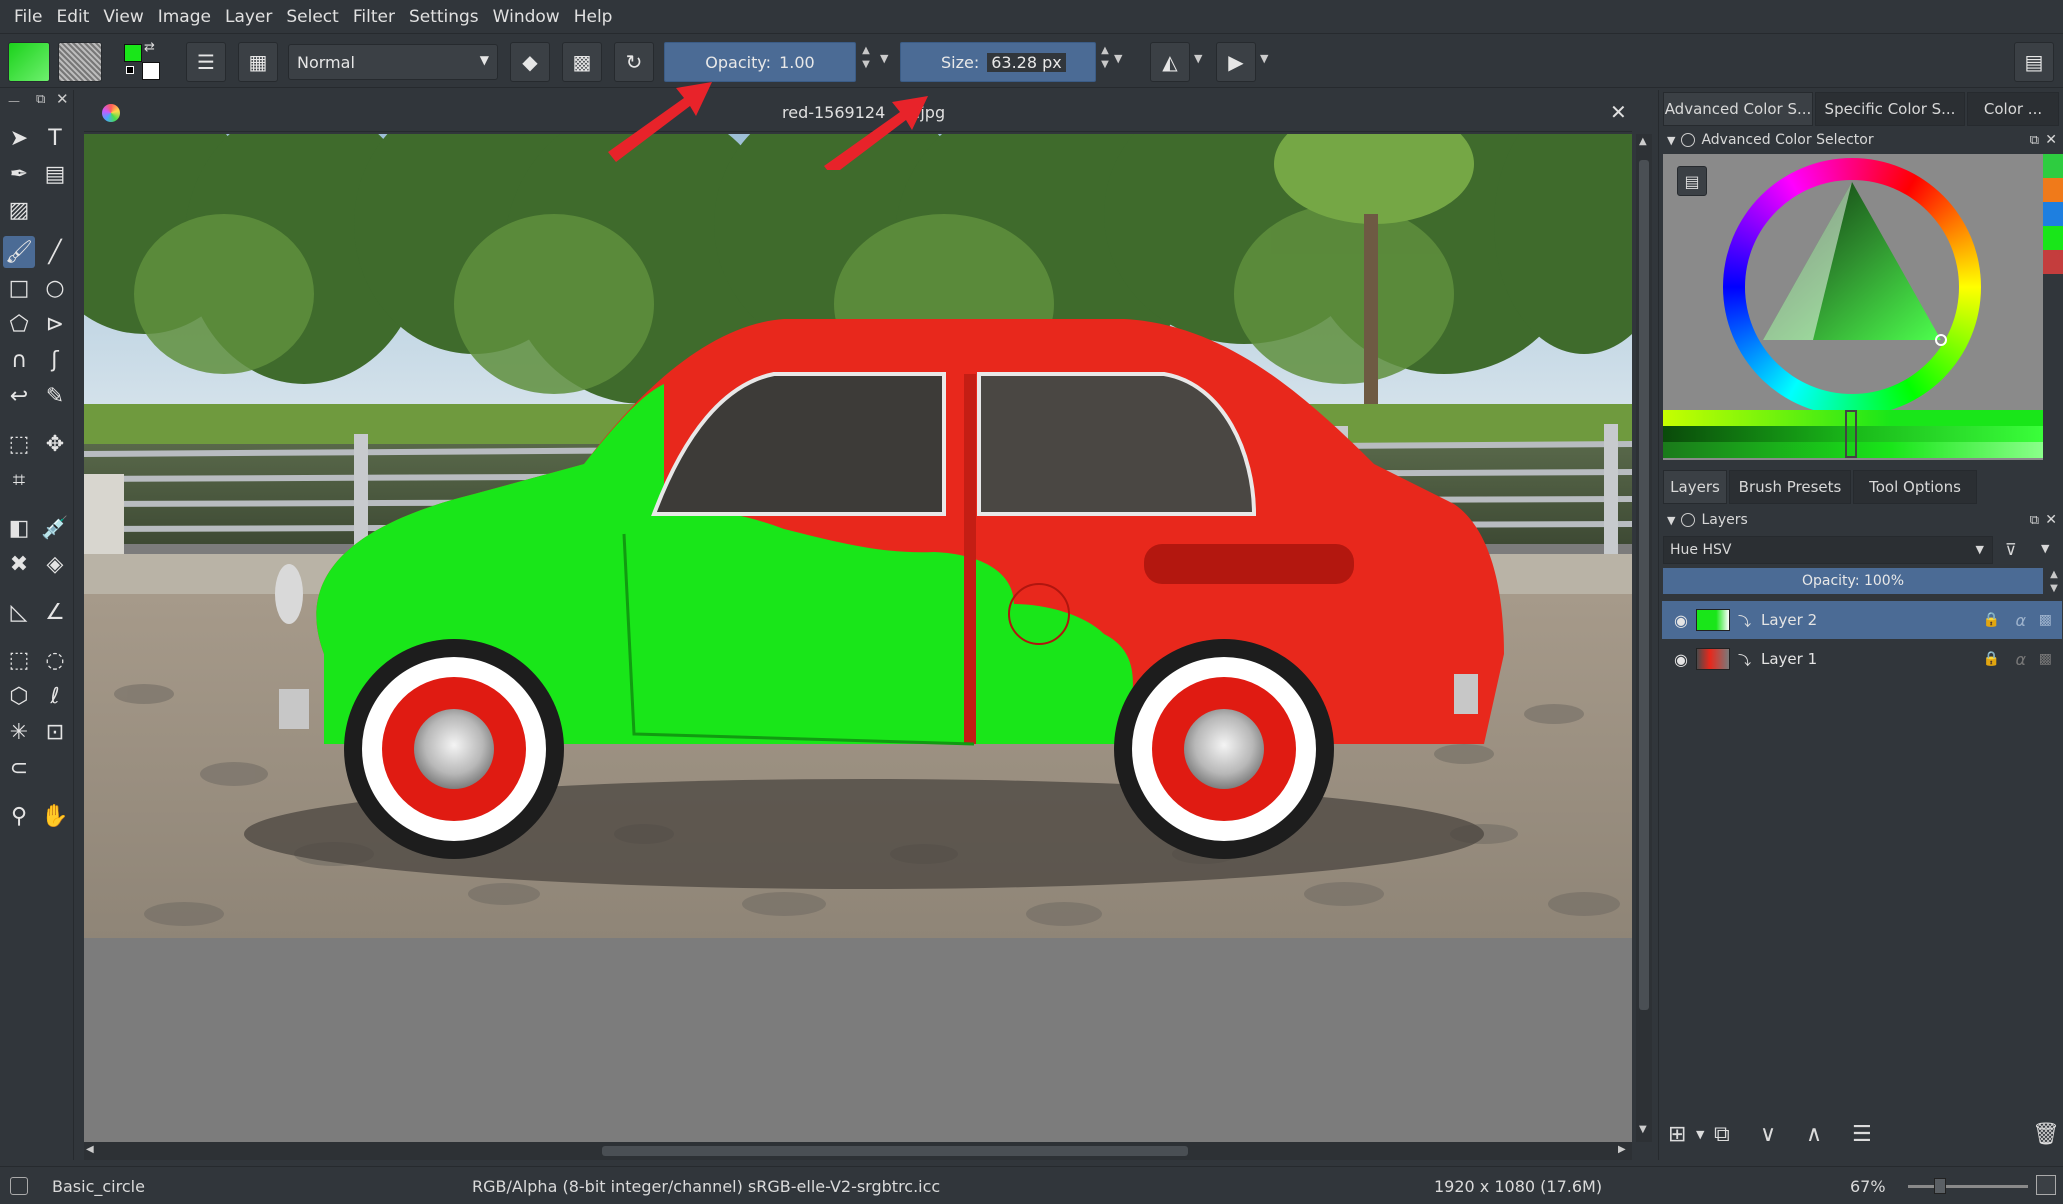  What do you see at coordinates (526, 17) in the screenshot?
I see `menu-window: Window` at bounding box center [526, 17].